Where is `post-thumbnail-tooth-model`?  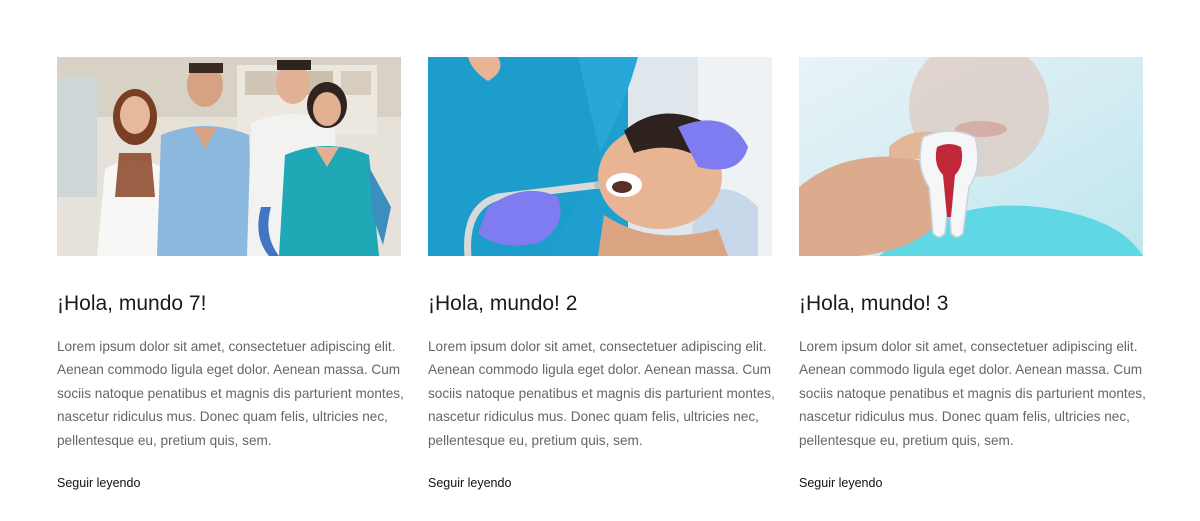 post-thumbnail-tooth-model is located at coordinates (971, 156).